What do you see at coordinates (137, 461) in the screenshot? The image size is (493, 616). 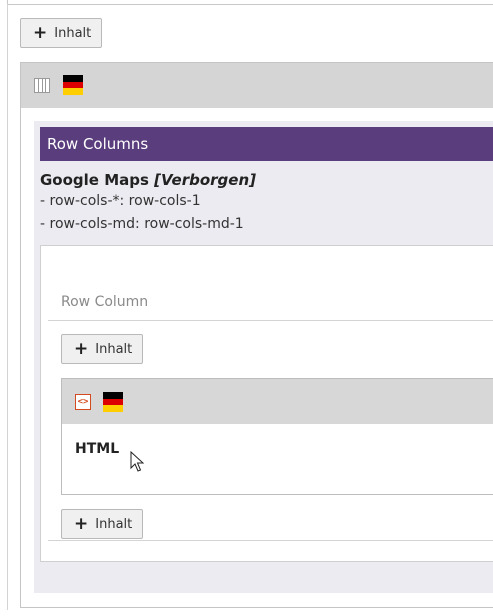 I see `mouse-cursor-icon` at bounding box center [137, 461].